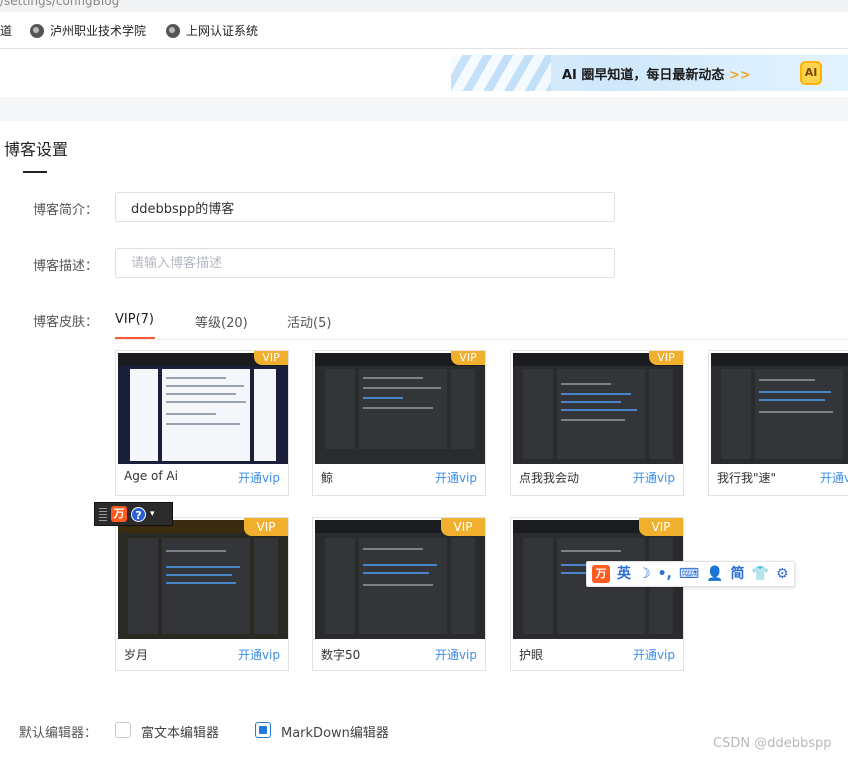  What do you see at coordinates (782, 574) in the screenshot?
I see `settings-gear-icon: ⚙` at bounding box center [782, 574].